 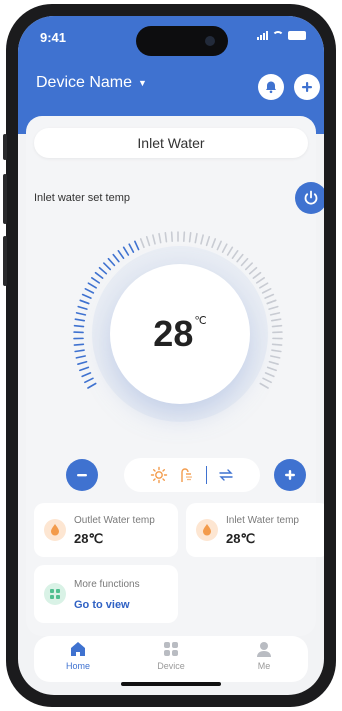 What do you see at coordinates (262, 35) in the screenshot?
I see `signal-icon` at bounding box center [262, 35].